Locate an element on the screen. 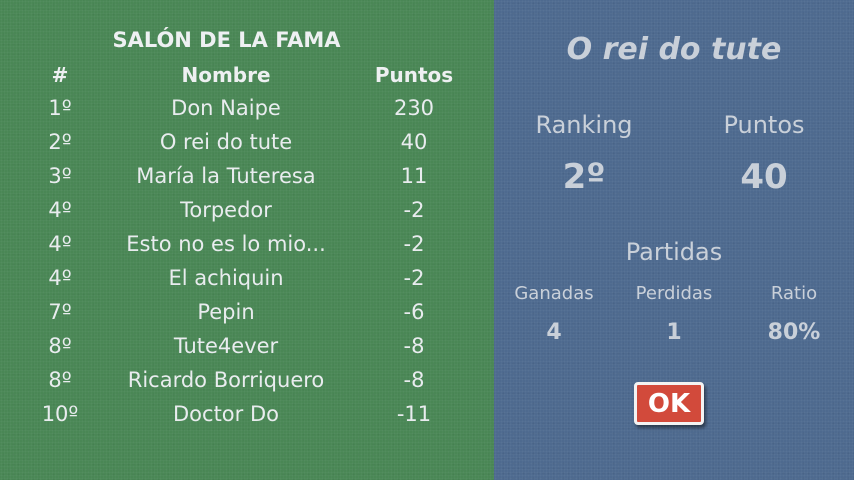  row-rank: 3º is located at coordinates (60, 176).